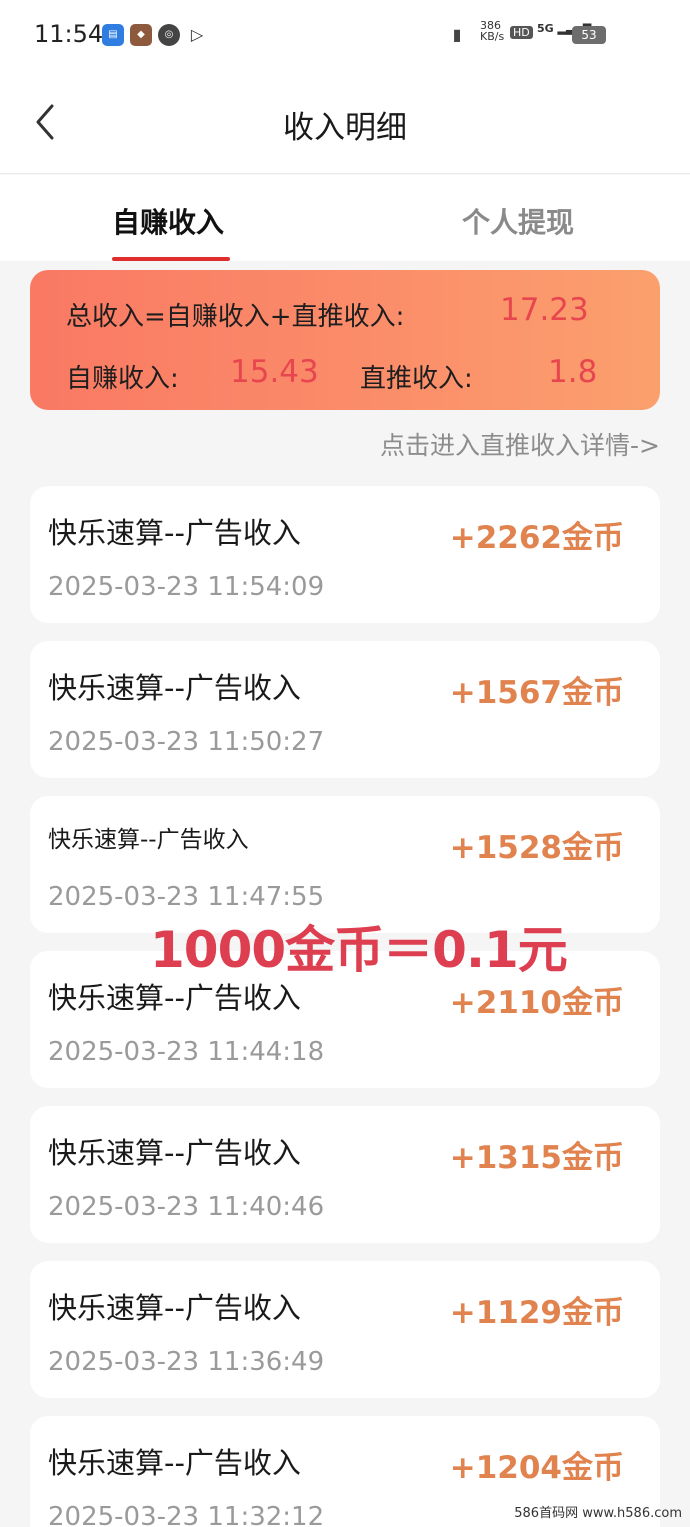  Describe the element at coordinates (186, 742) in the screenshot. I see `record-time: 2025-03-23 11:50:27` at that location.